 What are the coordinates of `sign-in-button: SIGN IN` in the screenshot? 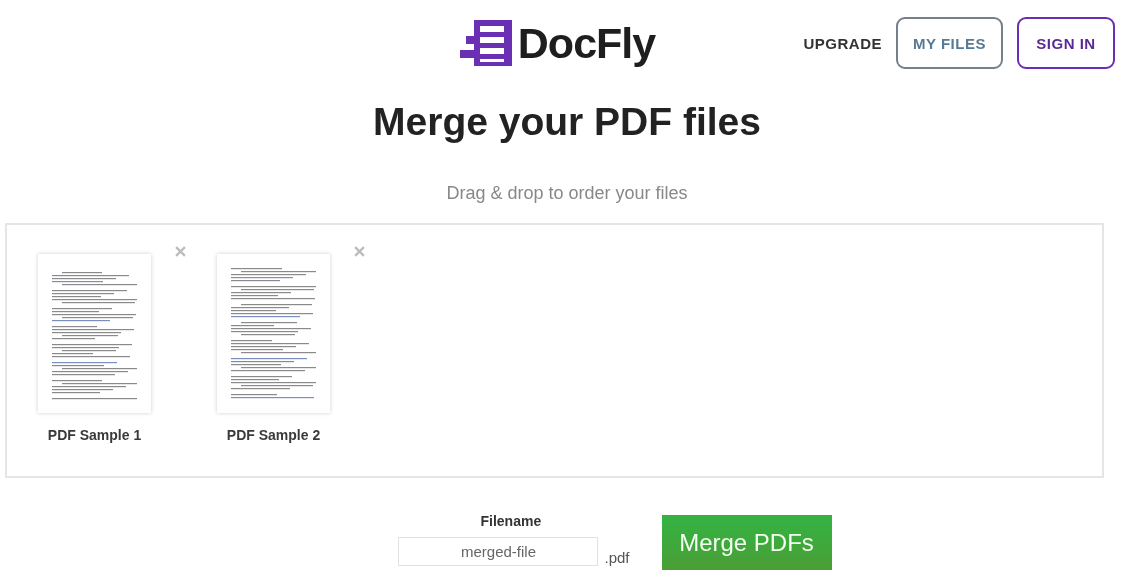 It's located at (1066, 43).